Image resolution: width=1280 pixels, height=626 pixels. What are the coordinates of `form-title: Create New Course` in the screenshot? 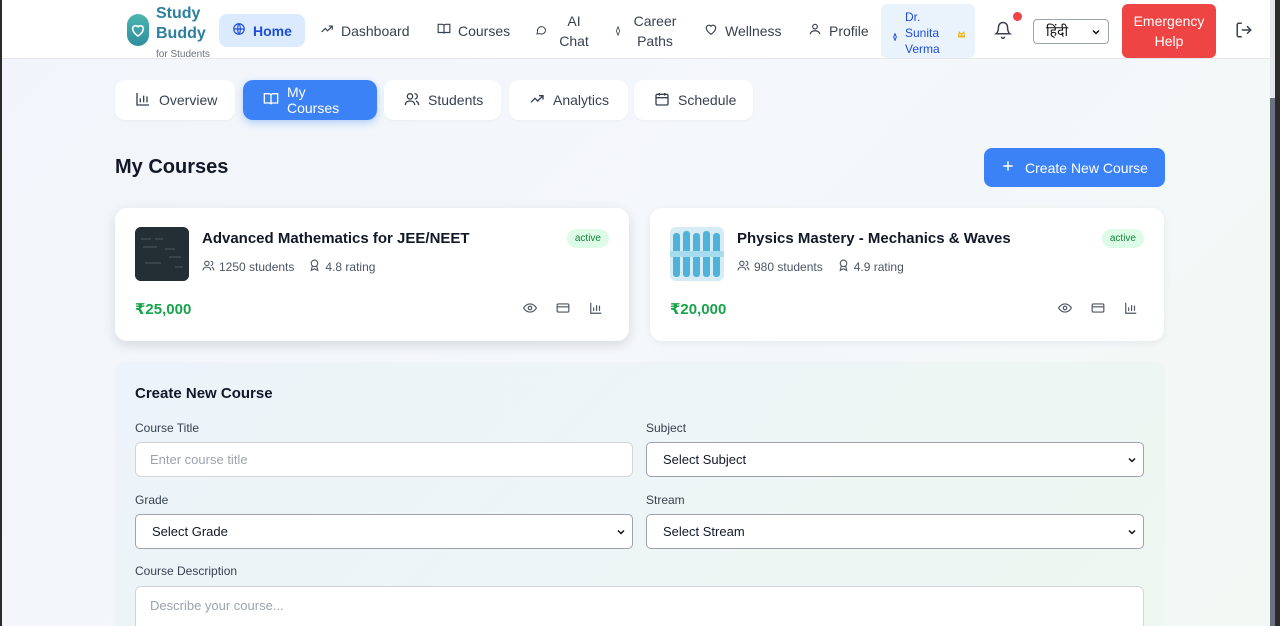 It's located at (204, 393).